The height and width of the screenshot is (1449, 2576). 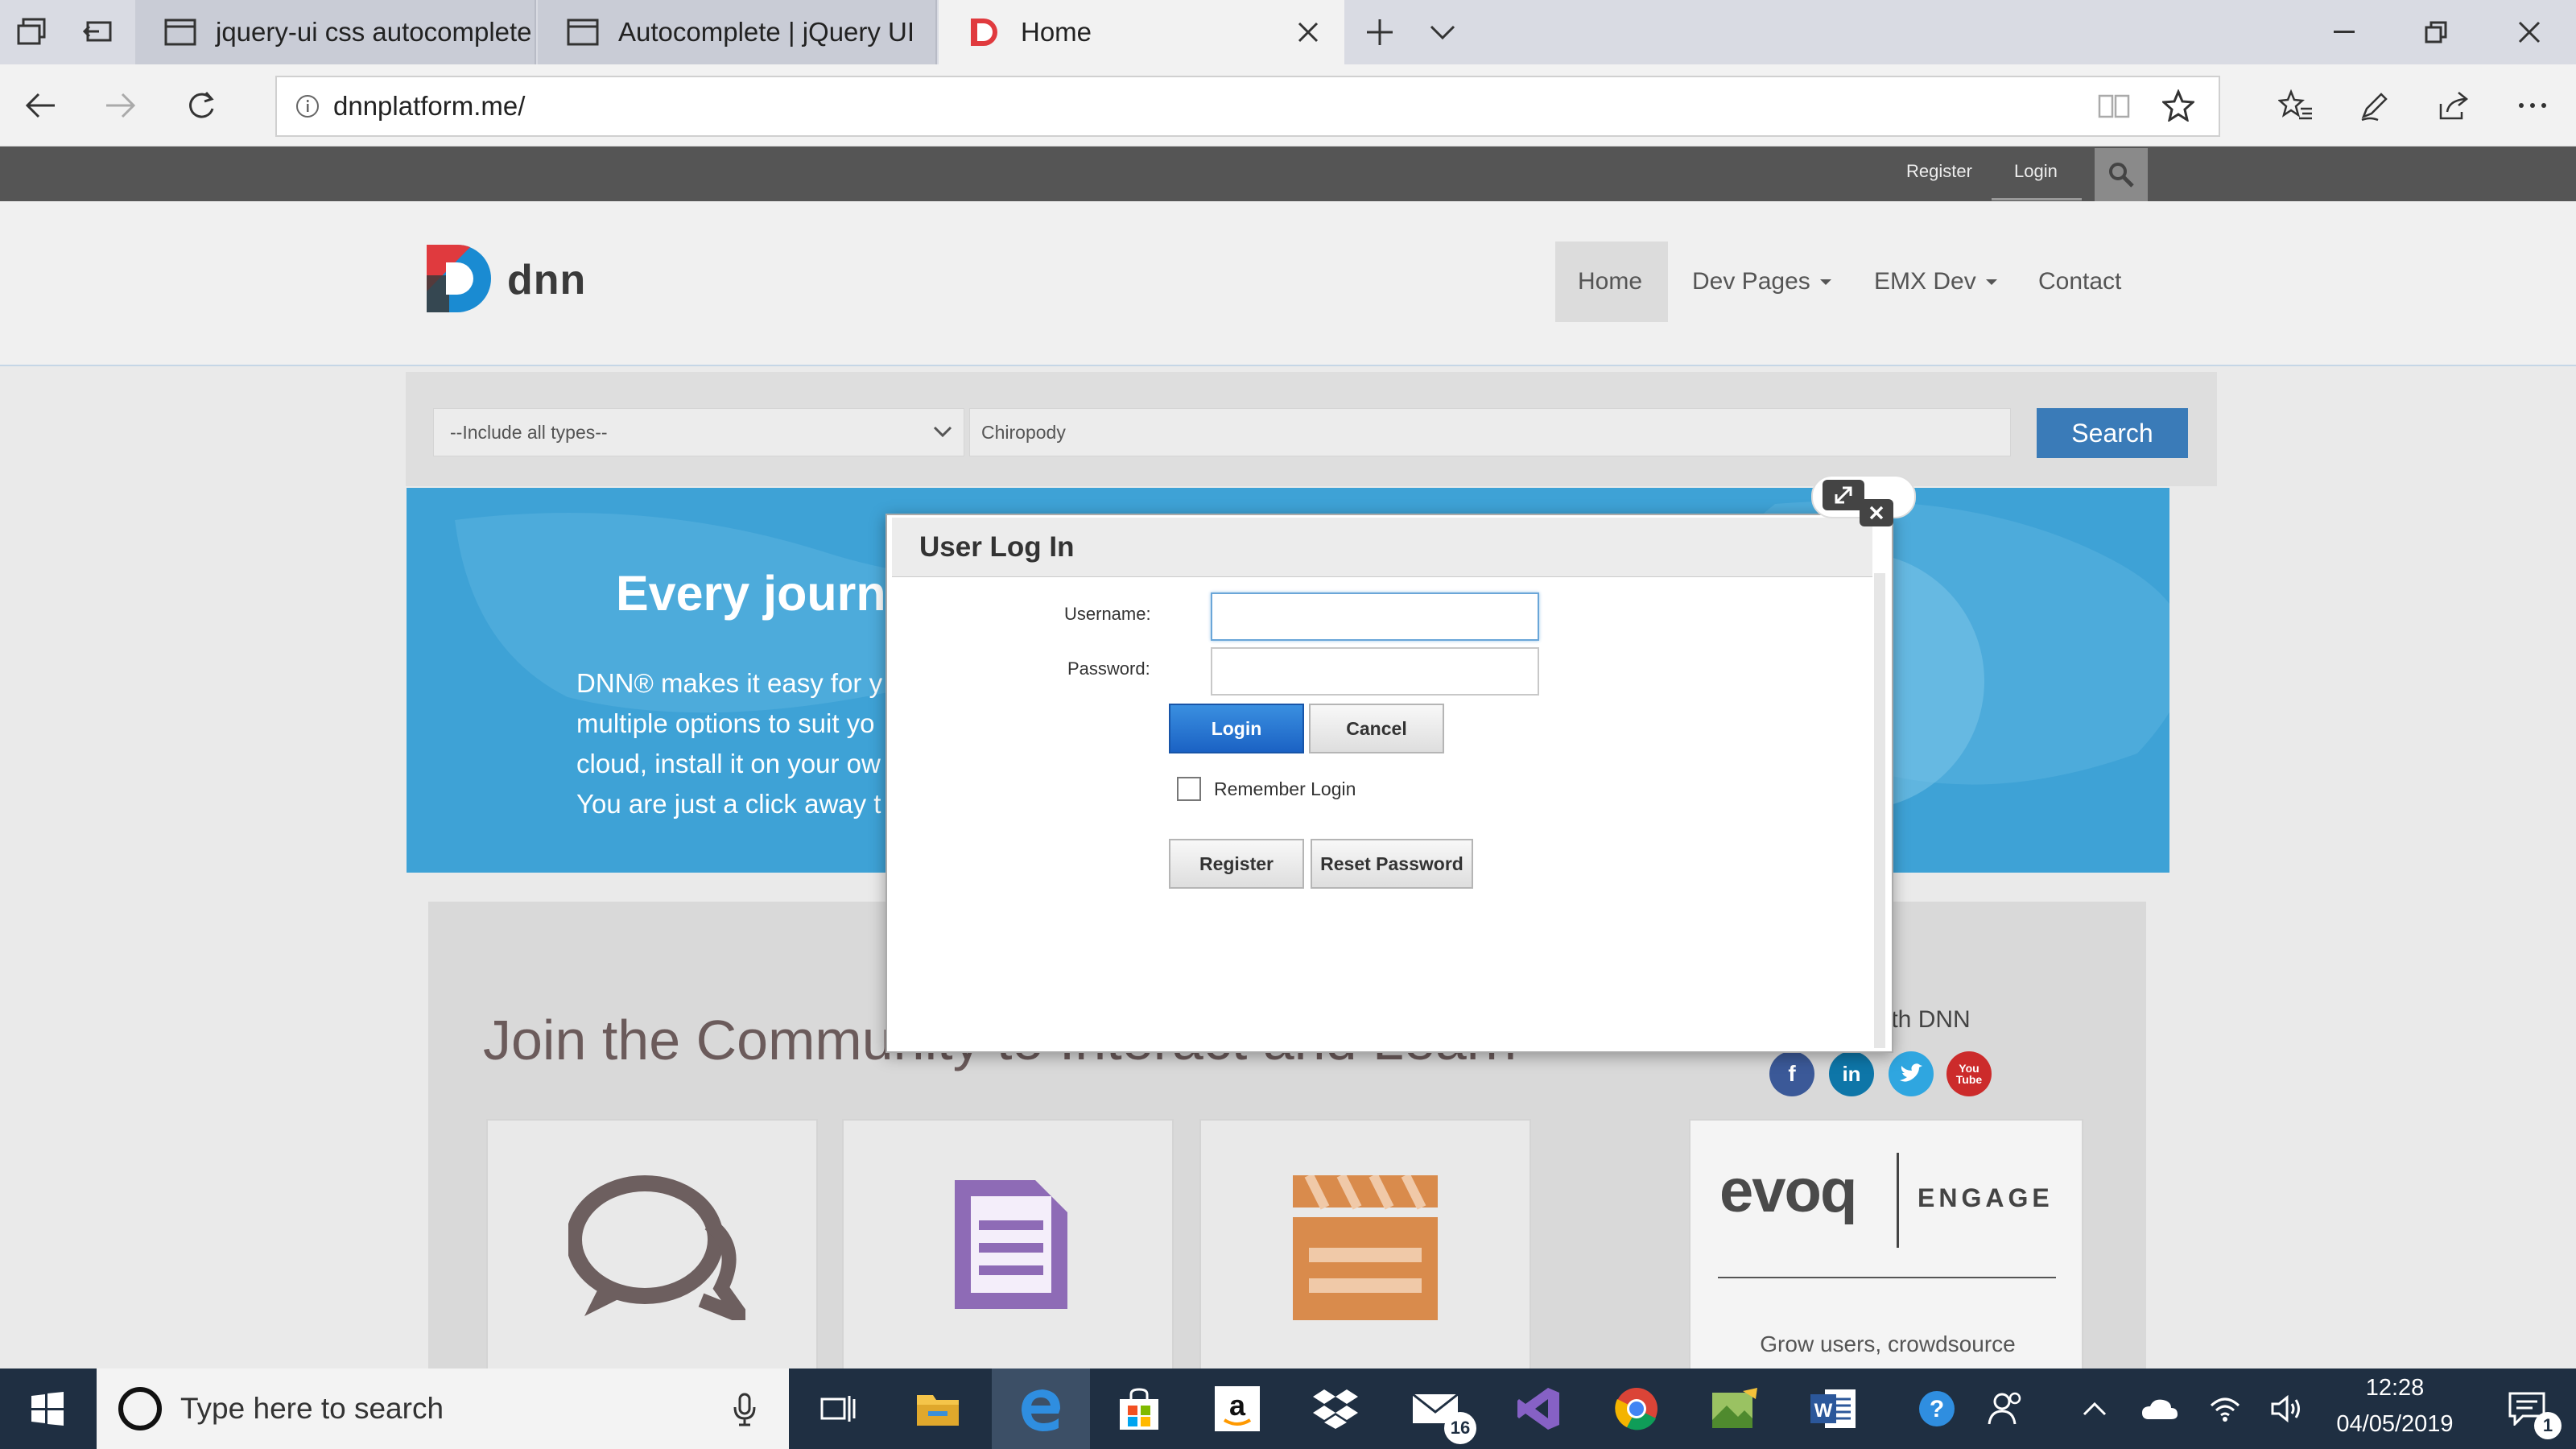 What do you see at coordinates (938, 1408) in the screenshot?
I see `file-explorer-icon` at bounding box center [938, 1408].